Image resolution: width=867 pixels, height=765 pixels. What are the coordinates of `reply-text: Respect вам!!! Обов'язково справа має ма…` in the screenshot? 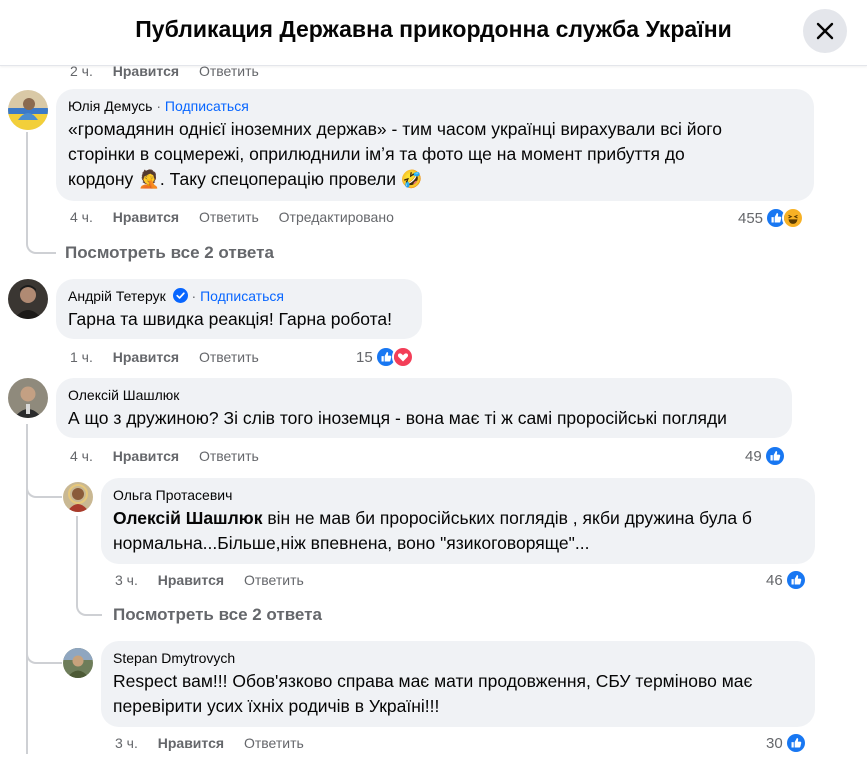 It's located at (458, 694).